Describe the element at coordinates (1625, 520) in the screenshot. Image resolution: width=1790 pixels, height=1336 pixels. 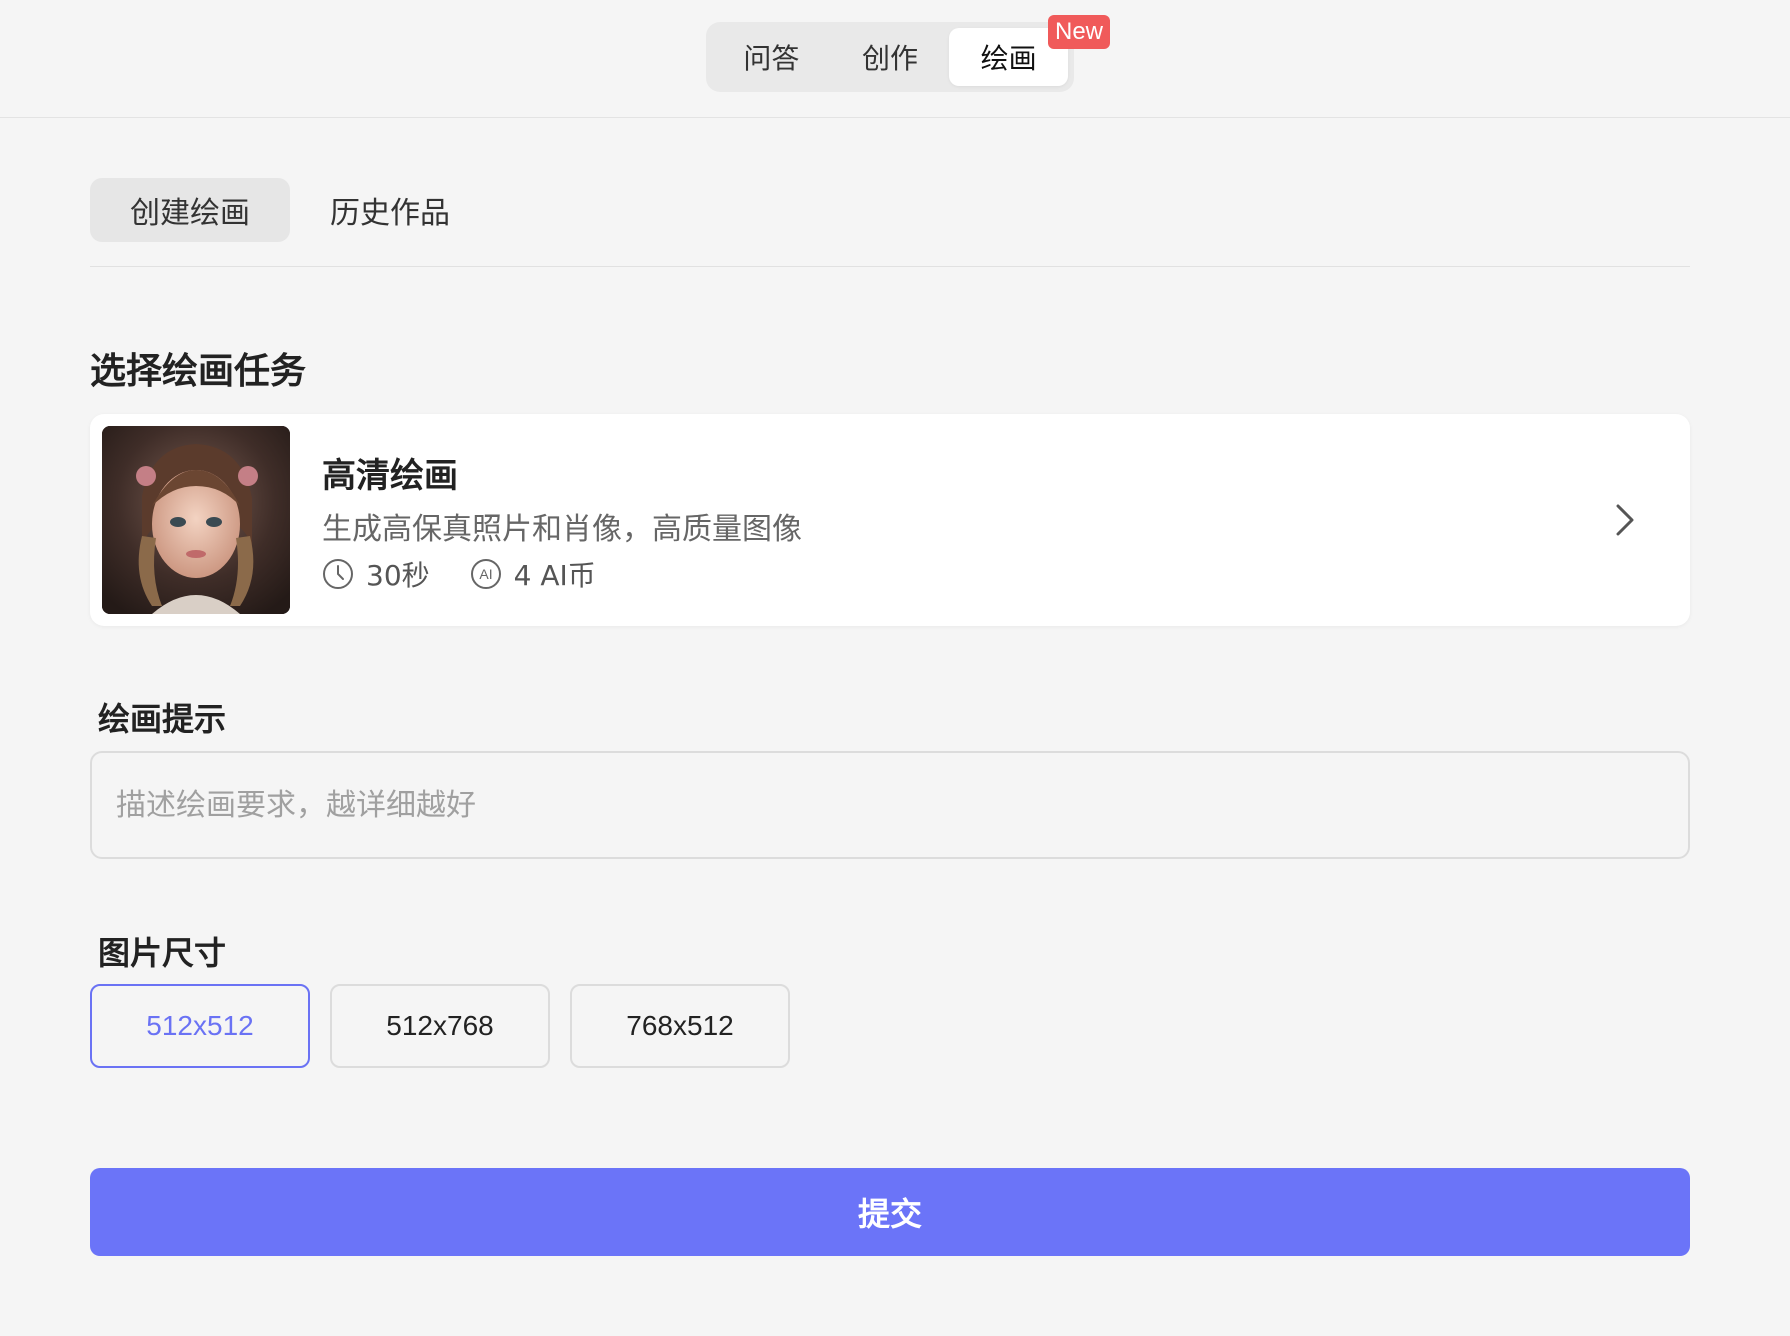
I see `chevron-right-icon` at that location.